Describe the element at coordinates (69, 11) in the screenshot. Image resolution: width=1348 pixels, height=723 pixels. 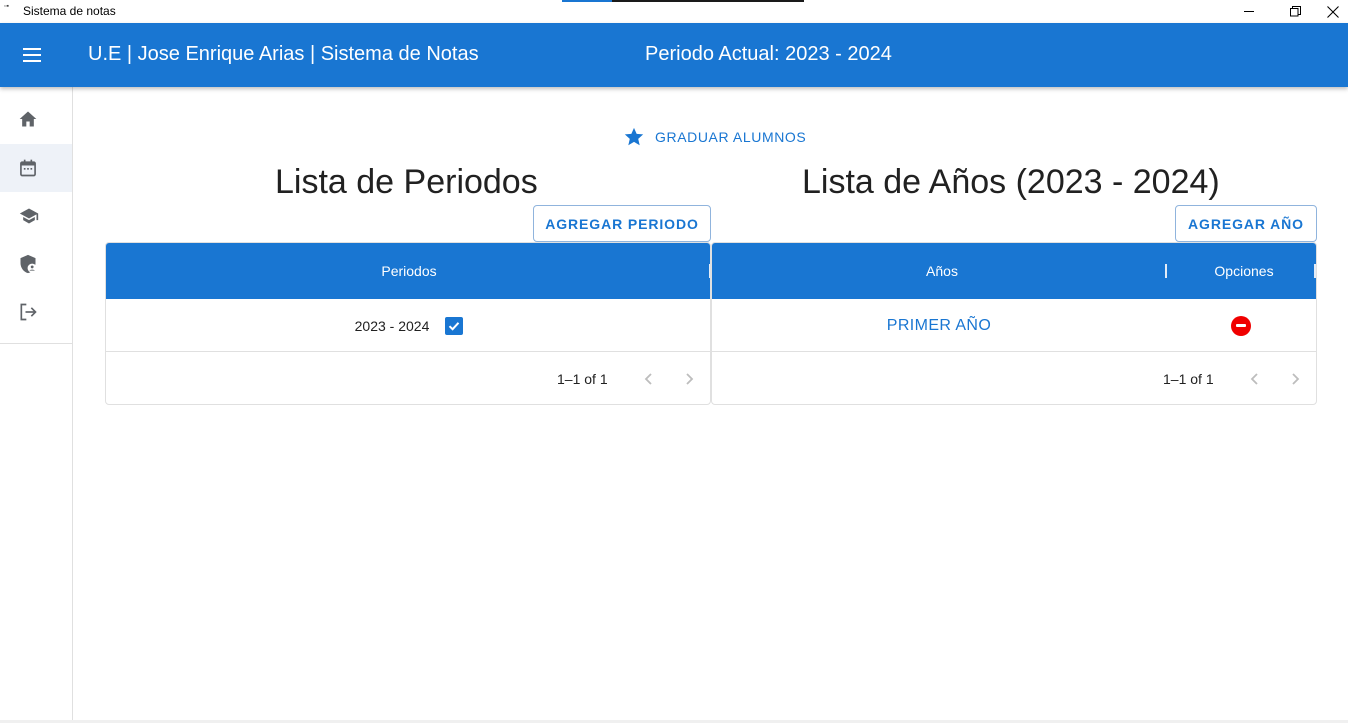
I see `window-title: Sistema de notas` at that location.